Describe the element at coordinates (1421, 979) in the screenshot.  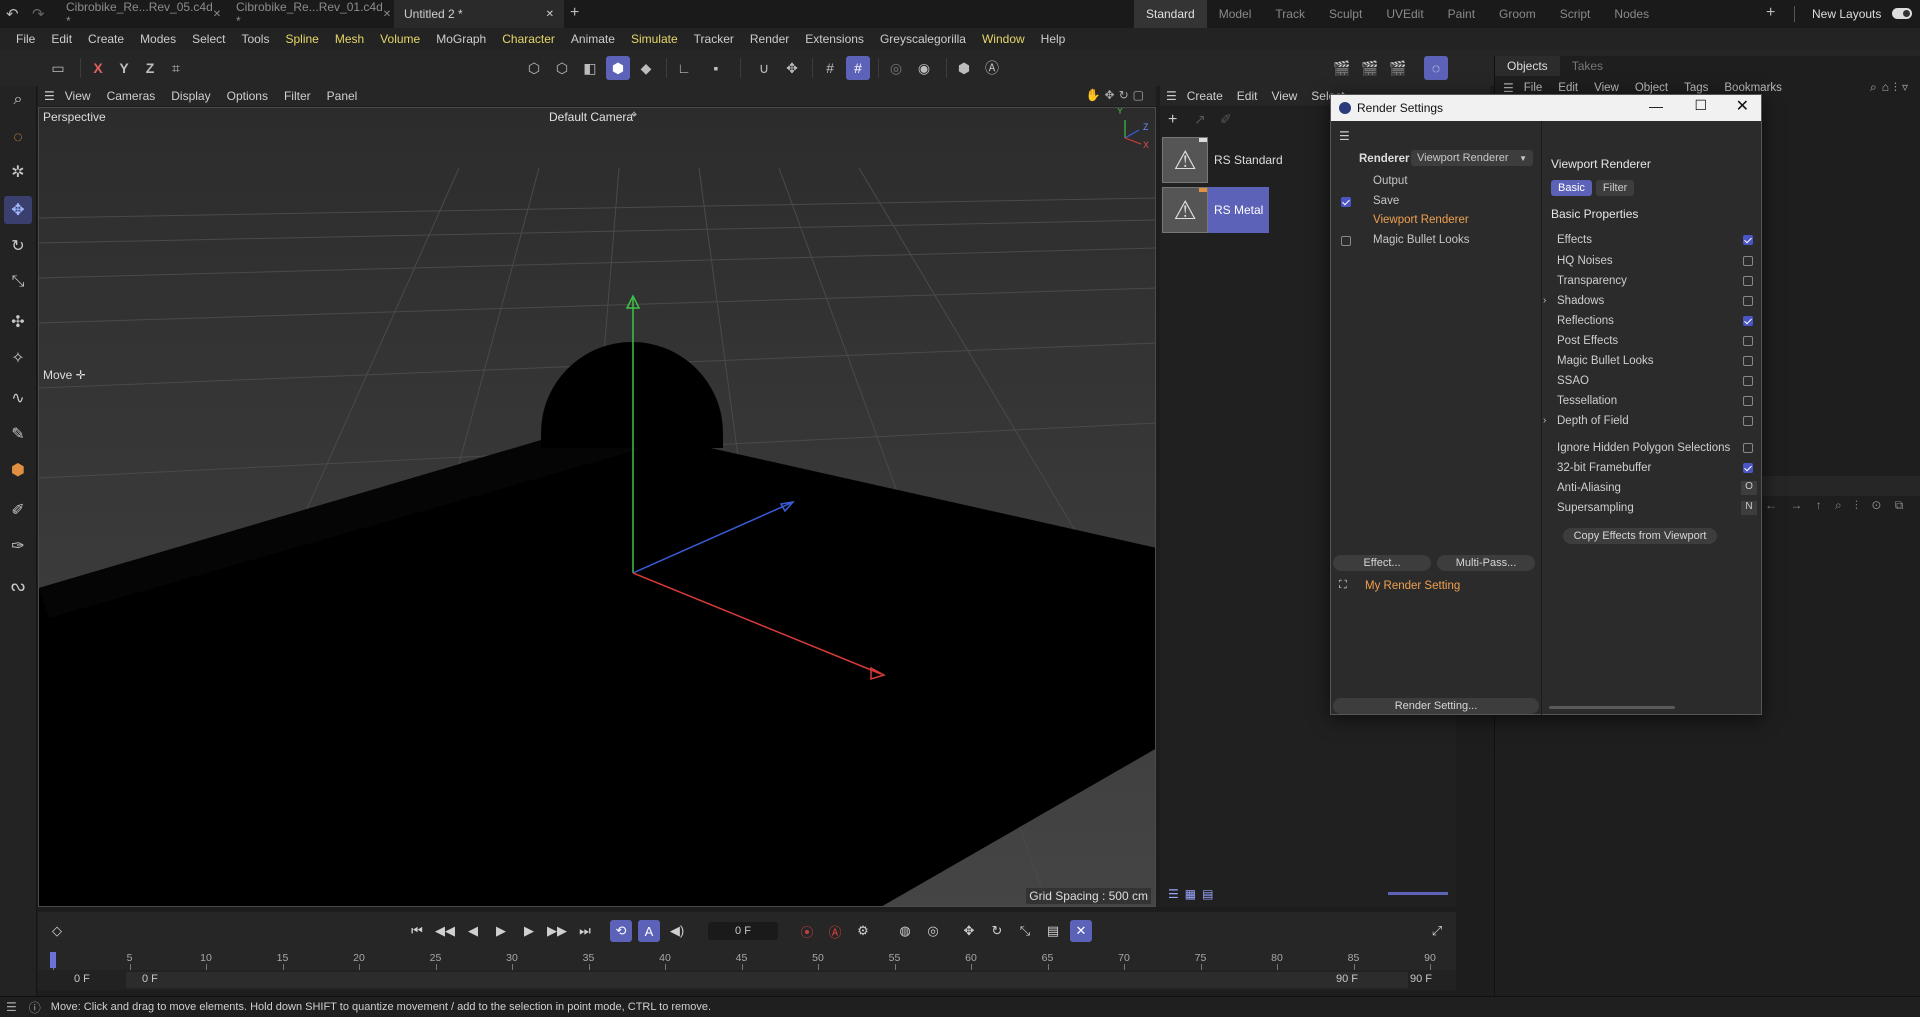
I see `end-frame-field: 90 F` at that location.